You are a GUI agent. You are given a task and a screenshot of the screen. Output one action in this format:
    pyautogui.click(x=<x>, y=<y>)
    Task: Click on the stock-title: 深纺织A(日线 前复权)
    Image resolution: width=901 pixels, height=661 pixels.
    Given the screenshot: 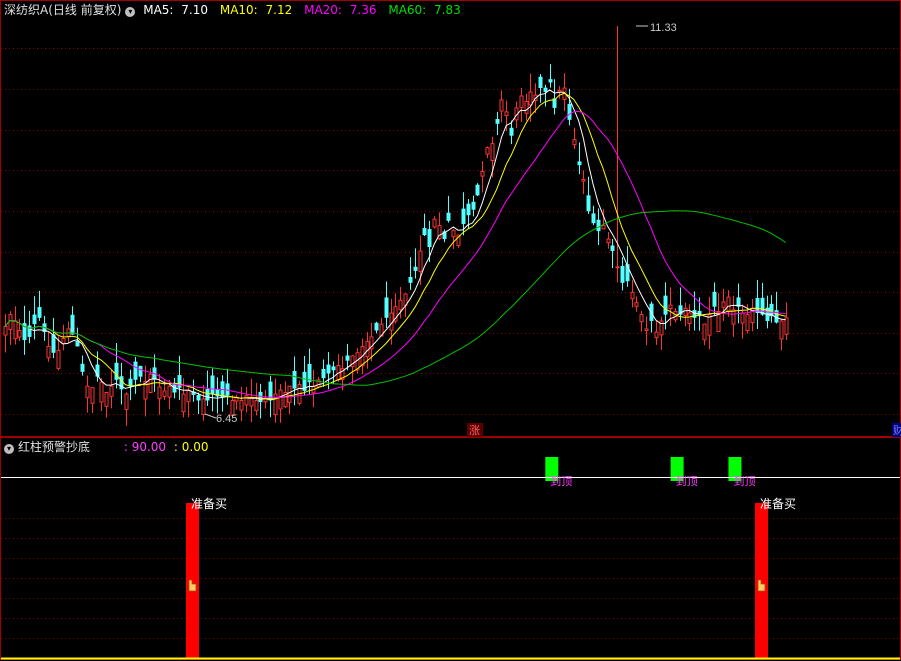 What is the action you would take?
    pyautogui.click(x=62, y=10)
    